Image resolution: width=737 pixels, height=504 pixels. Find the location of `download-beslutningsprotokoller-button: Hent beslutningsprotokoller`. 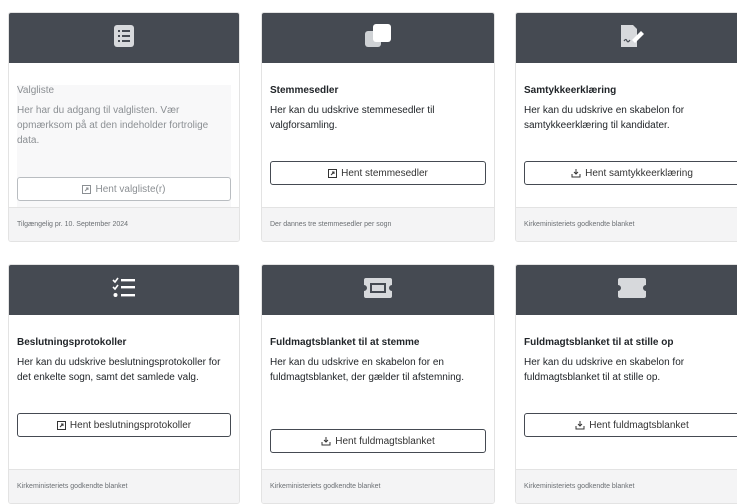

download-beslutningsprotokoller-button: Hent beslutningsprotokoller is located at coordinates (124, 425).